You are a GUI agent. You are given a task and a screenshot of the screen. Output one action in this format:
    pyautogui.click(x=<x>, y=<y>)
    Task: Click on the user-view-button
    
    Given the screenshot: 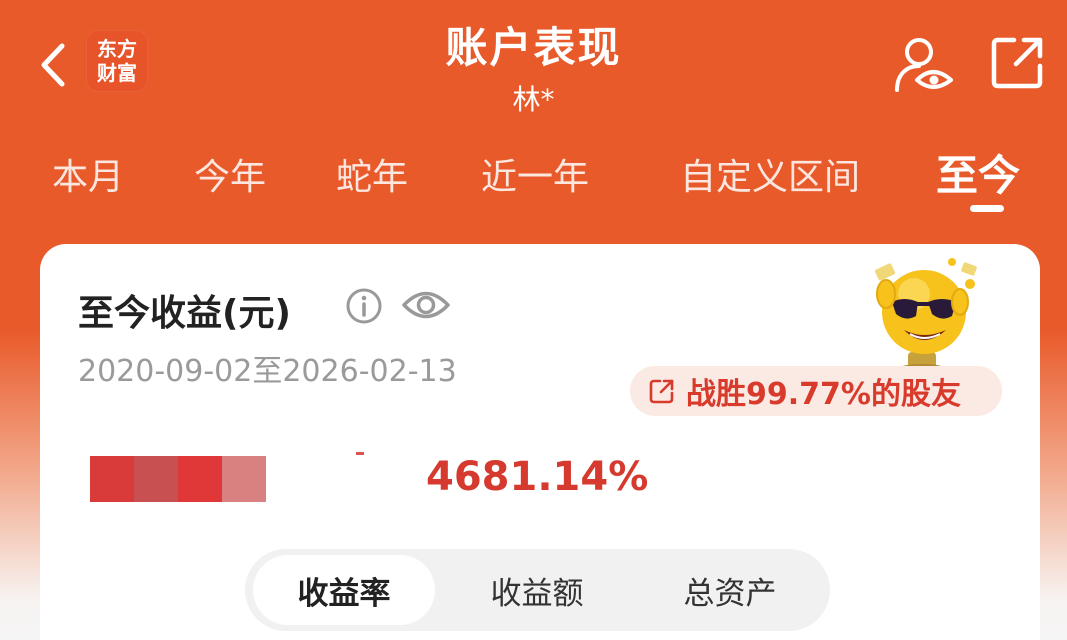 What is the action you would take?
    pyautogui.click(x=924, y=64)
    